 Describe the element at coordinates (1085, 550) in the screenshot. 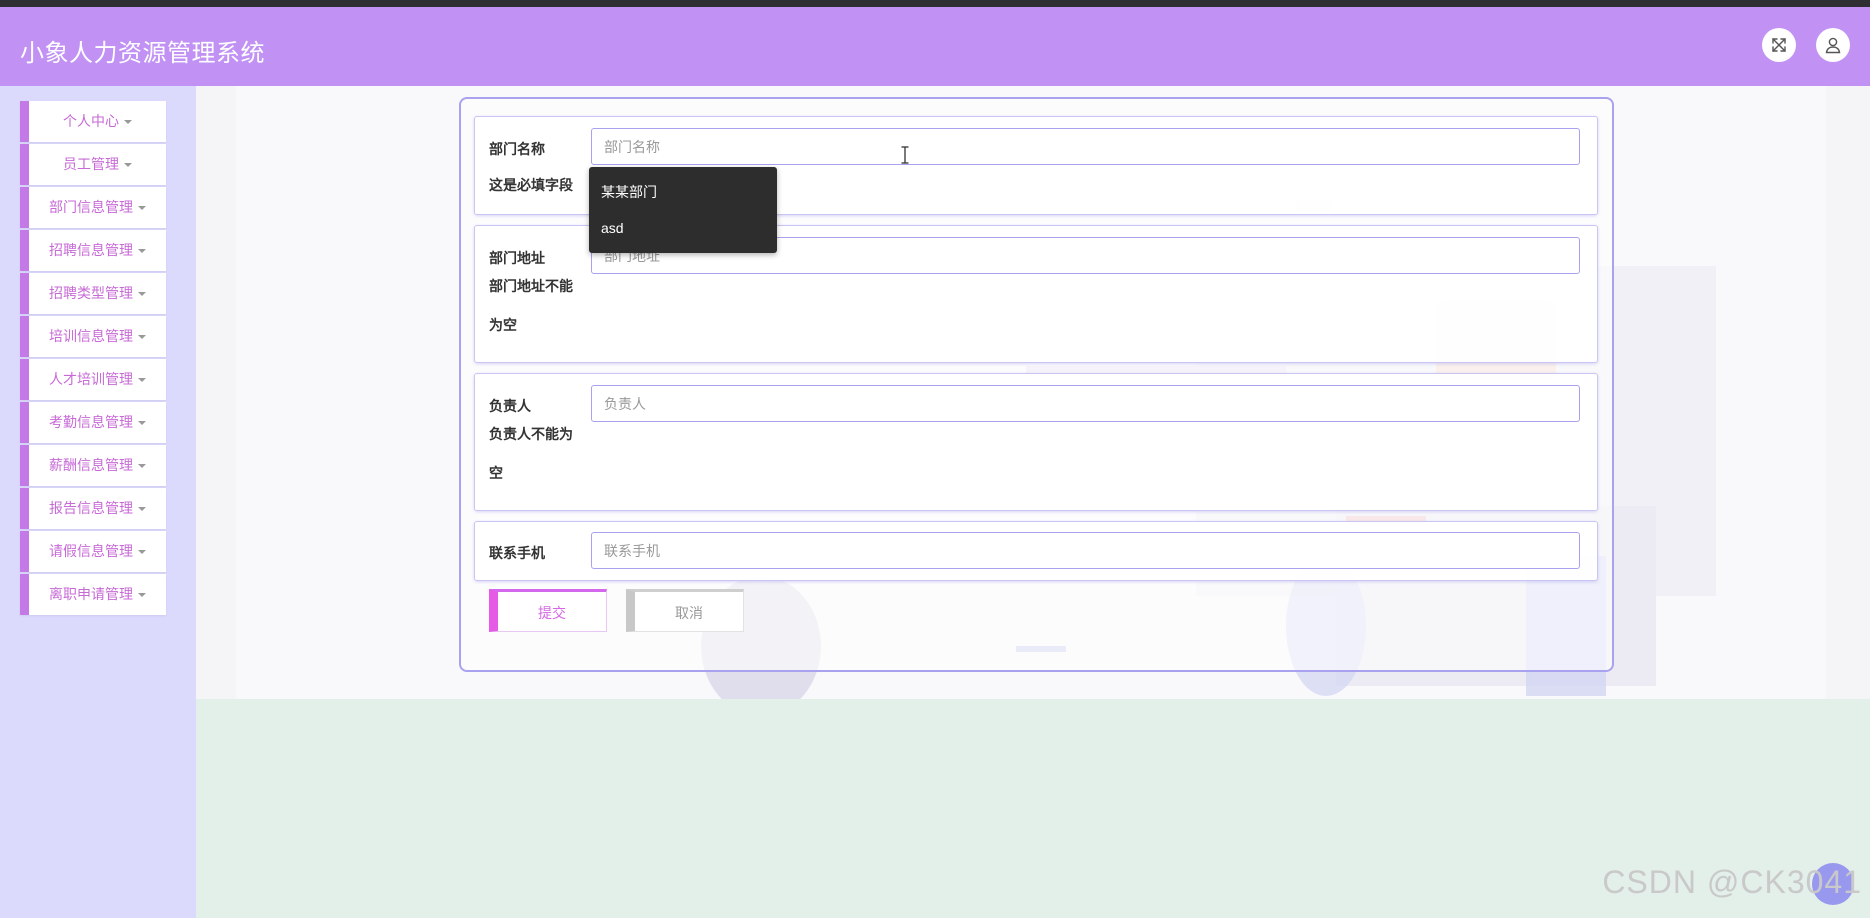

I see `phone-input` at that location.